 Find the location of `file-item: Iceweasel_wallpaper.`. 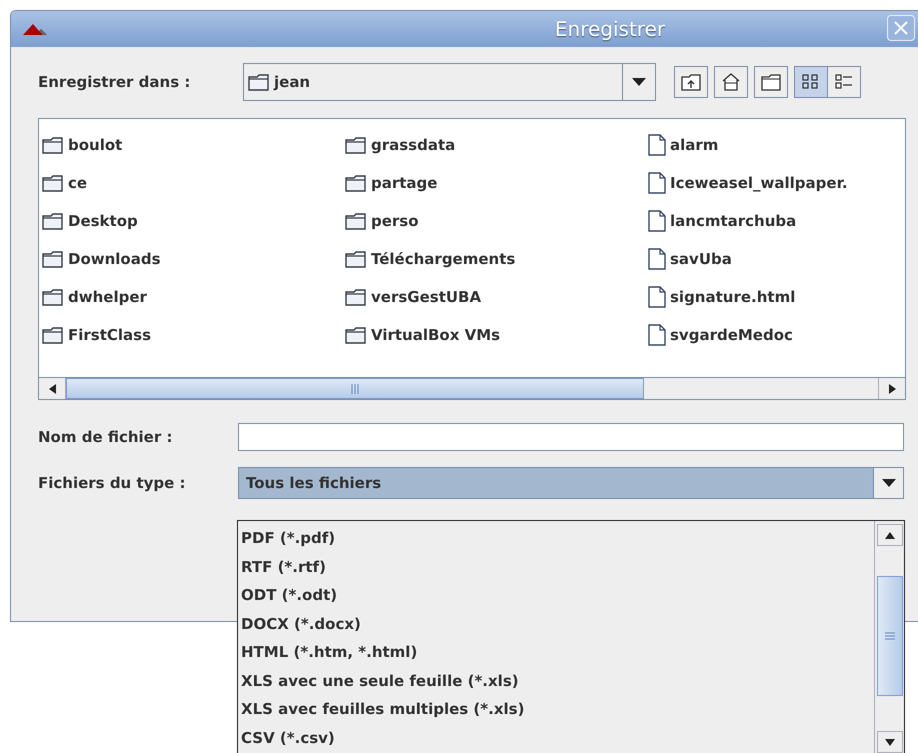

file-item: Iceweasel_wallpaper. is located at coordinates (770, 183).